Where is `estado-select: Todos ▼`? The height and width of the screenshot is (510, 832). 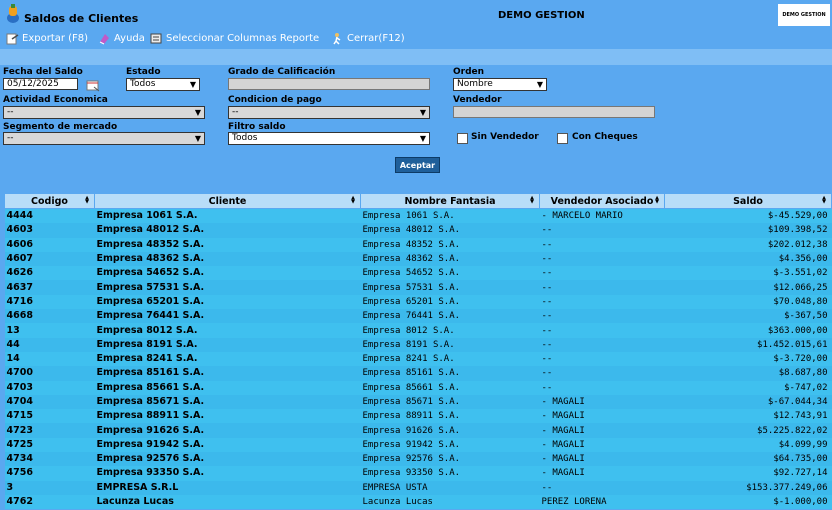 estado-select: Todos ▼ is located at coordinates (163, 84).